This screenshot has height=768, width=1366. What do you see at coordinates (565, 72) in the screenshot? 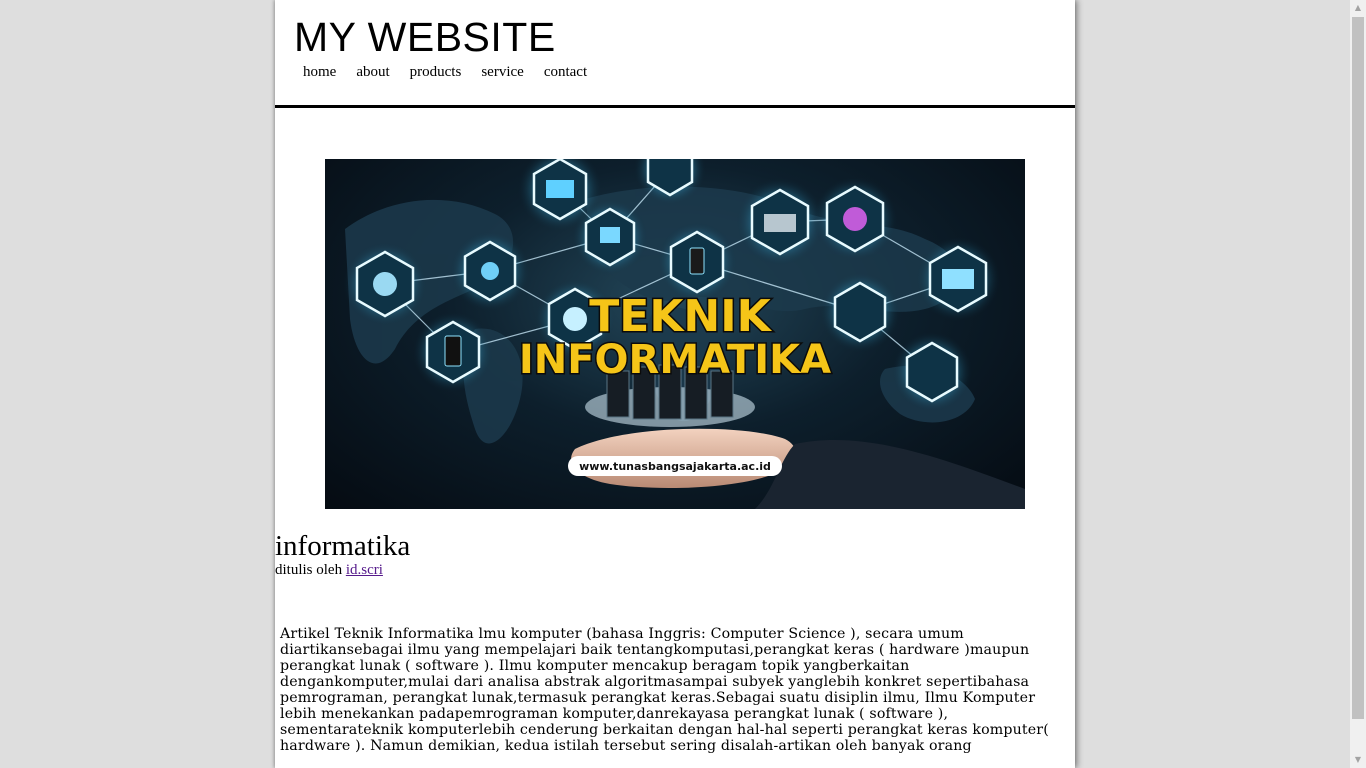
I see `nav-contact: contact` at bounding box center [565, 72].